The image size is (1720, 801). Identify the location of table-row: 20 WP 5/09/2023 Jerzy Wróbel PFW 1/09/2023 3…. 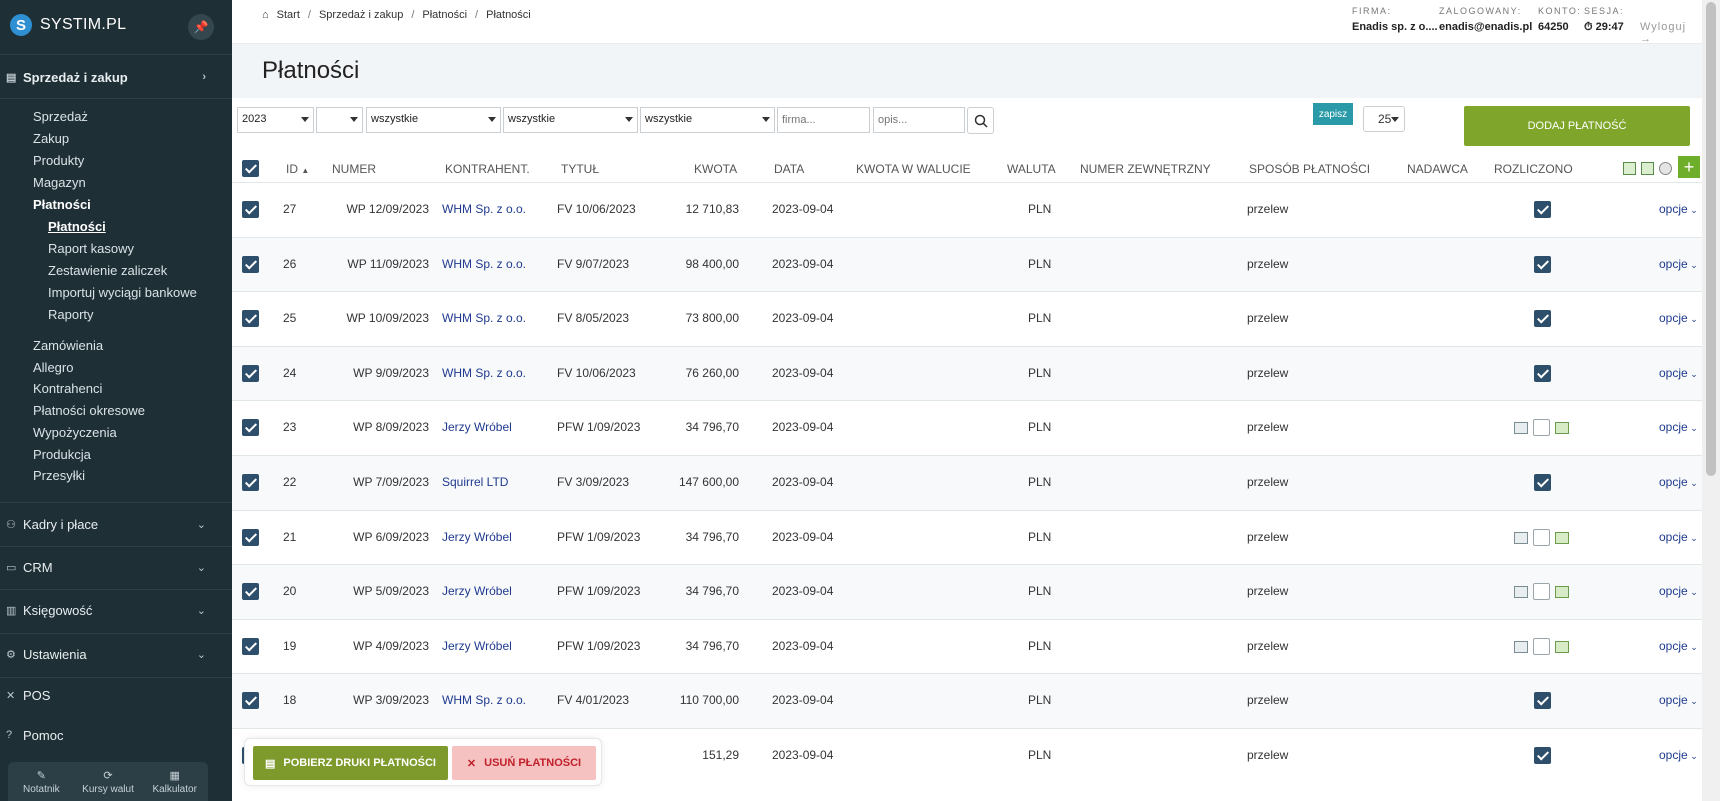
(967, 592).